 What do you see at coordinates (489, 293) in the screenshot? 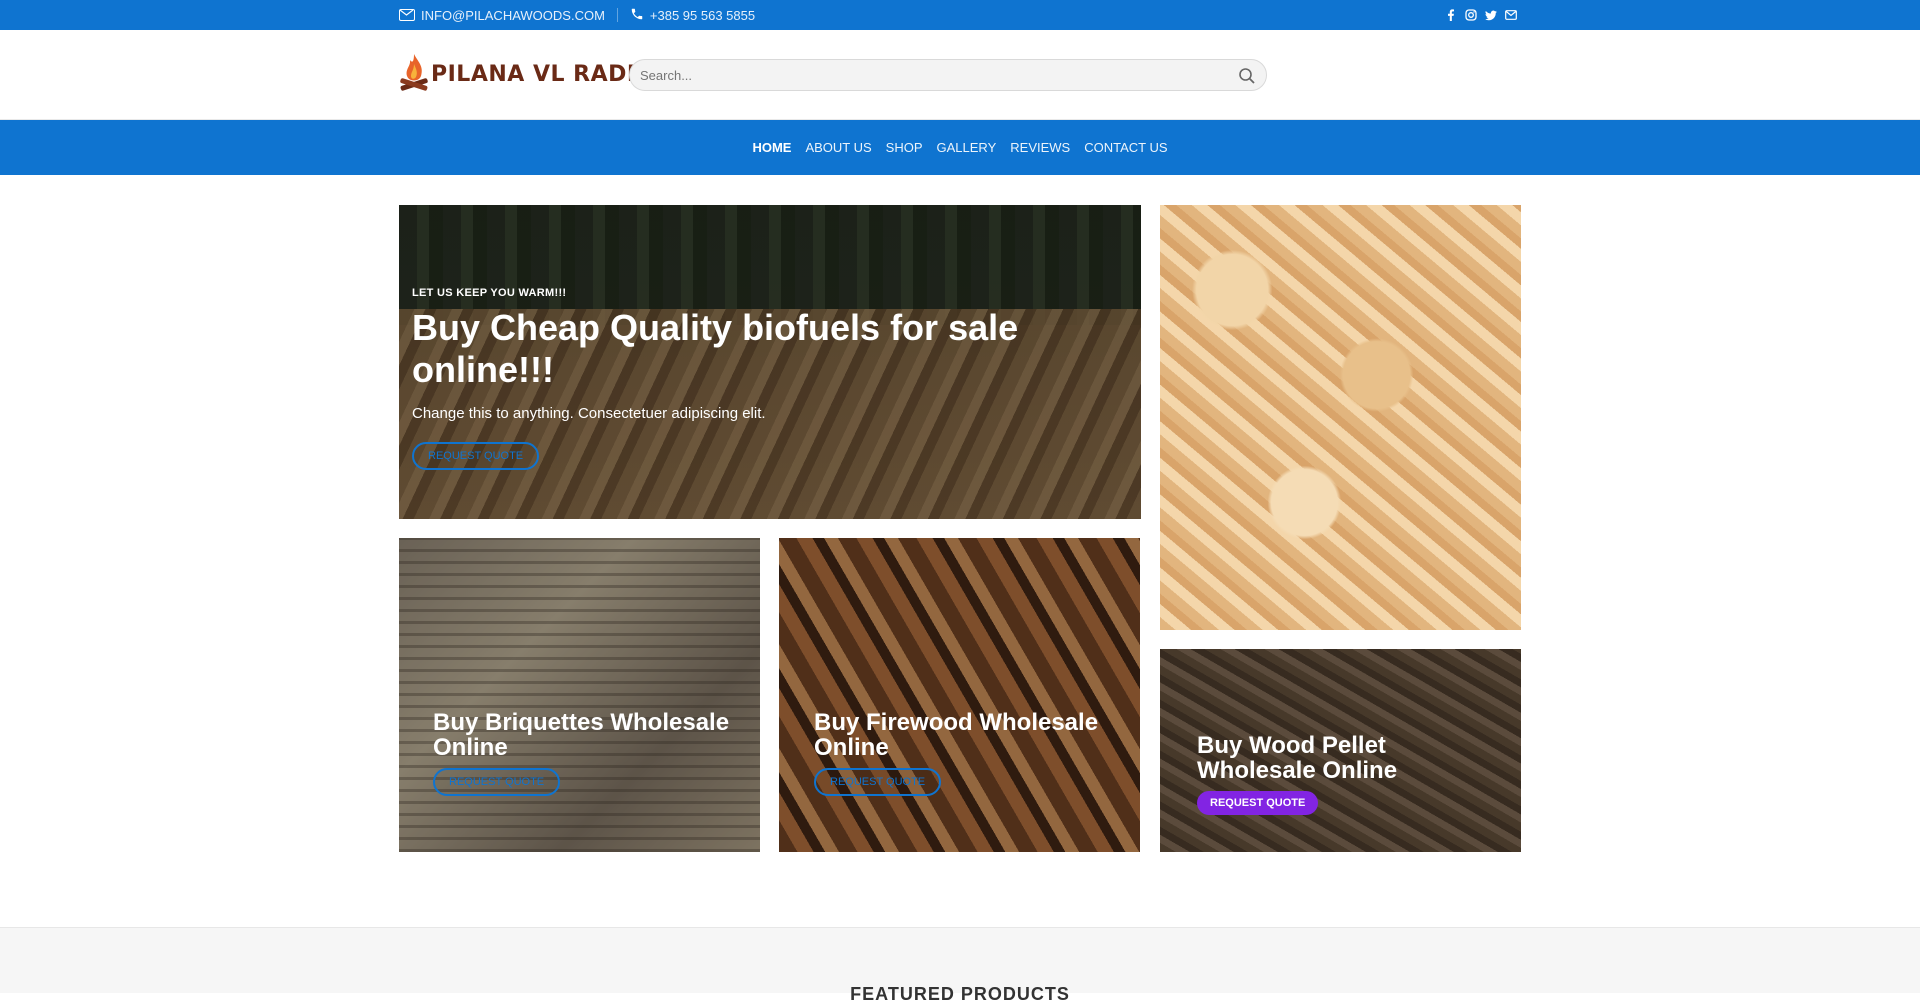
I see `hero-kicker: LET US KEEP YOU WARM!!!` at bounding box center [489, 293].